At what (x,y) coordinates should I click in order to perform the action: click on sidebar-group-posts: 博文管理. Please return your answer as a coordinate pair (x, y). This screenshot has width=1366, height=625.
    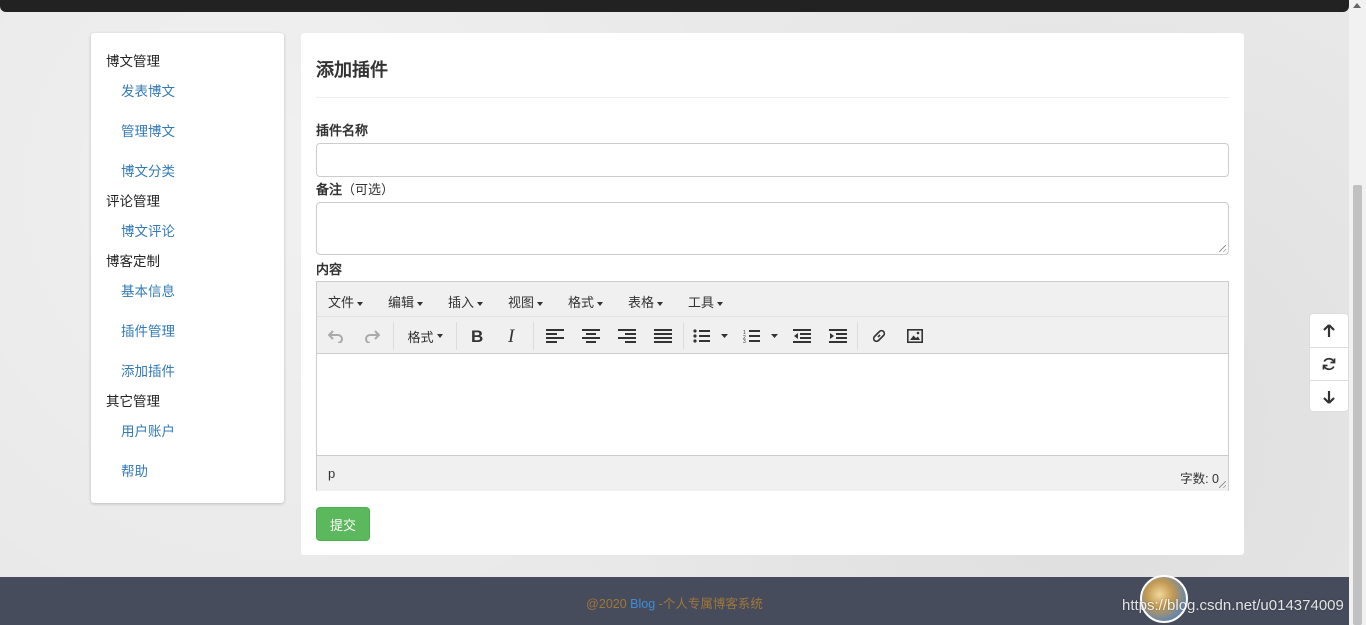
    Looking at the image, I should click on (133, 61).